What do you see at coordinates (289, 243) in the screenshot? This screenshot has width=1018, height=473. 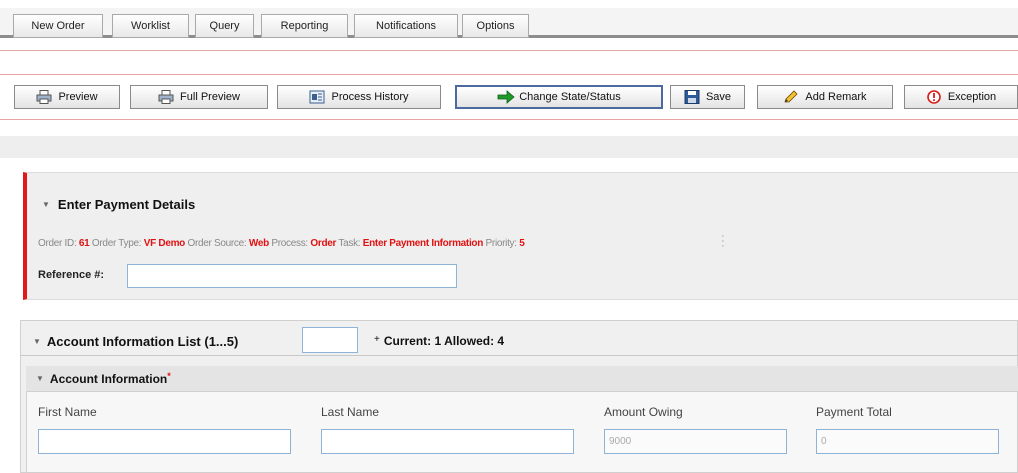 I see `process-label: Process:` at bounding box center [289, 243].